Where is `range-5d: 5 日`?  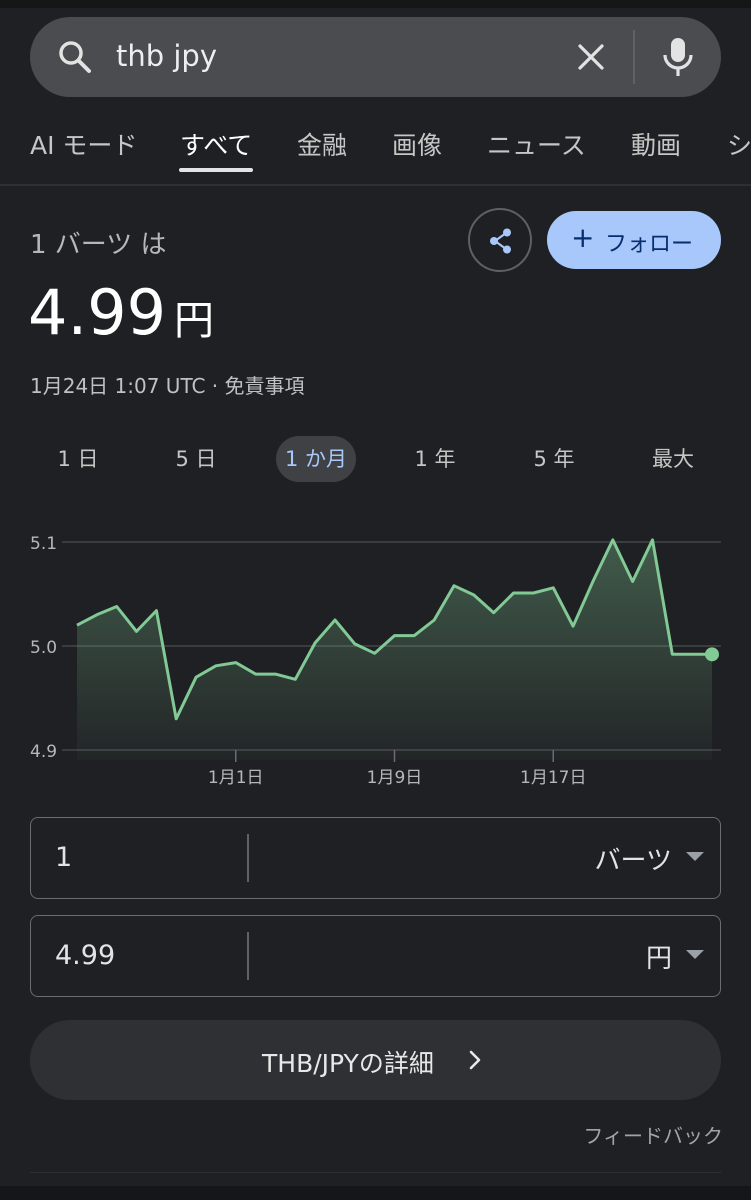 range-5d: 5 日 is located at coordinates (196, 459).